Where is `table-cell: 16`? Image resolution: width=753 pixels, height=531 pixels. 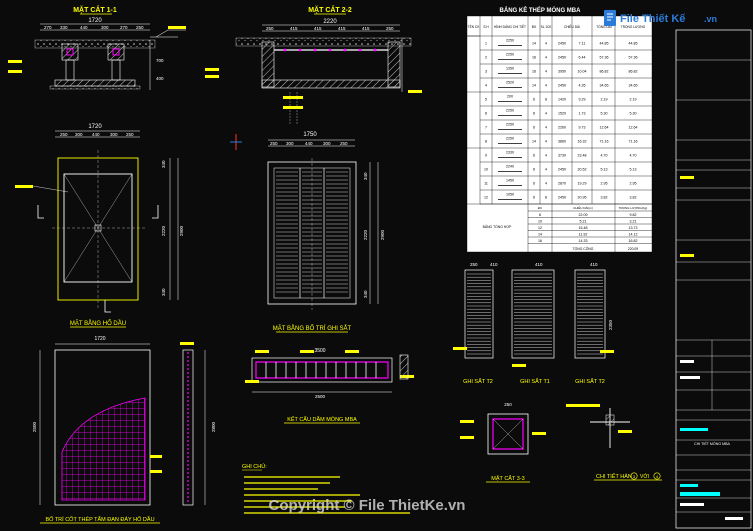
table-cell: 16 is located at coordinates (534, 58).